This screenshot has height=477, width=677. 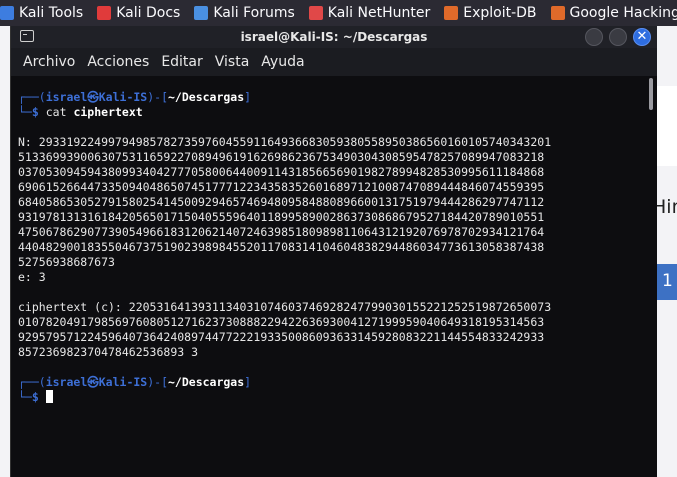 I want to click on menu-ayuda: Ayuda, so click(x=282, y=62).